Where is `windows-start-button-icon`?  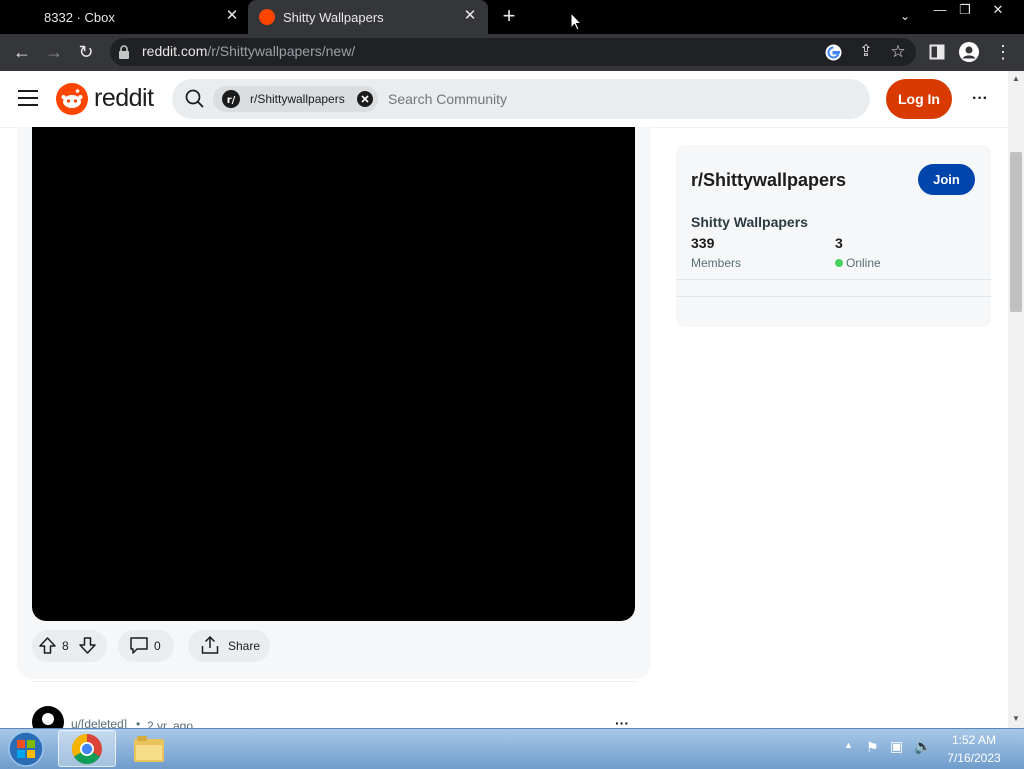 windows-start-button-icon is located at coordinates (26, 749).